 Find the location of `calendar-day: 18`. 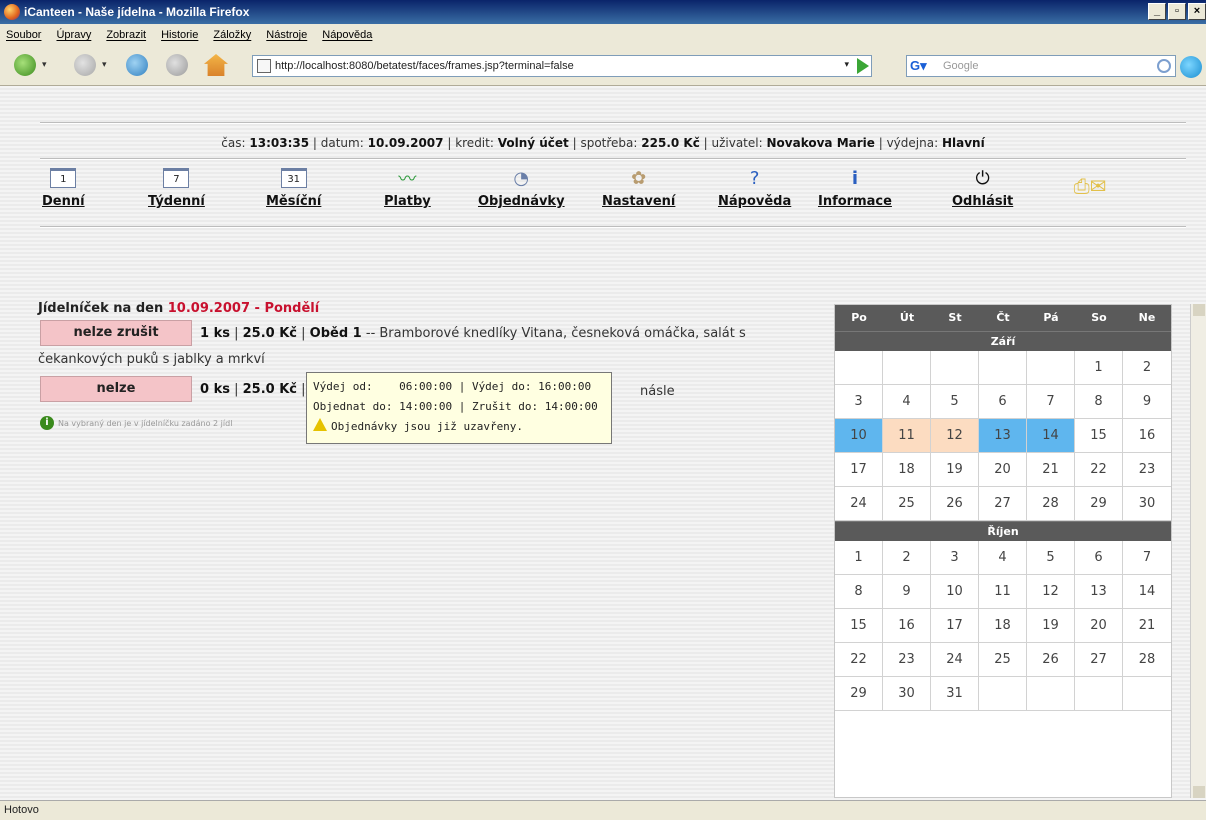

calendar-day: 18 is located at coordinates (907, 470).